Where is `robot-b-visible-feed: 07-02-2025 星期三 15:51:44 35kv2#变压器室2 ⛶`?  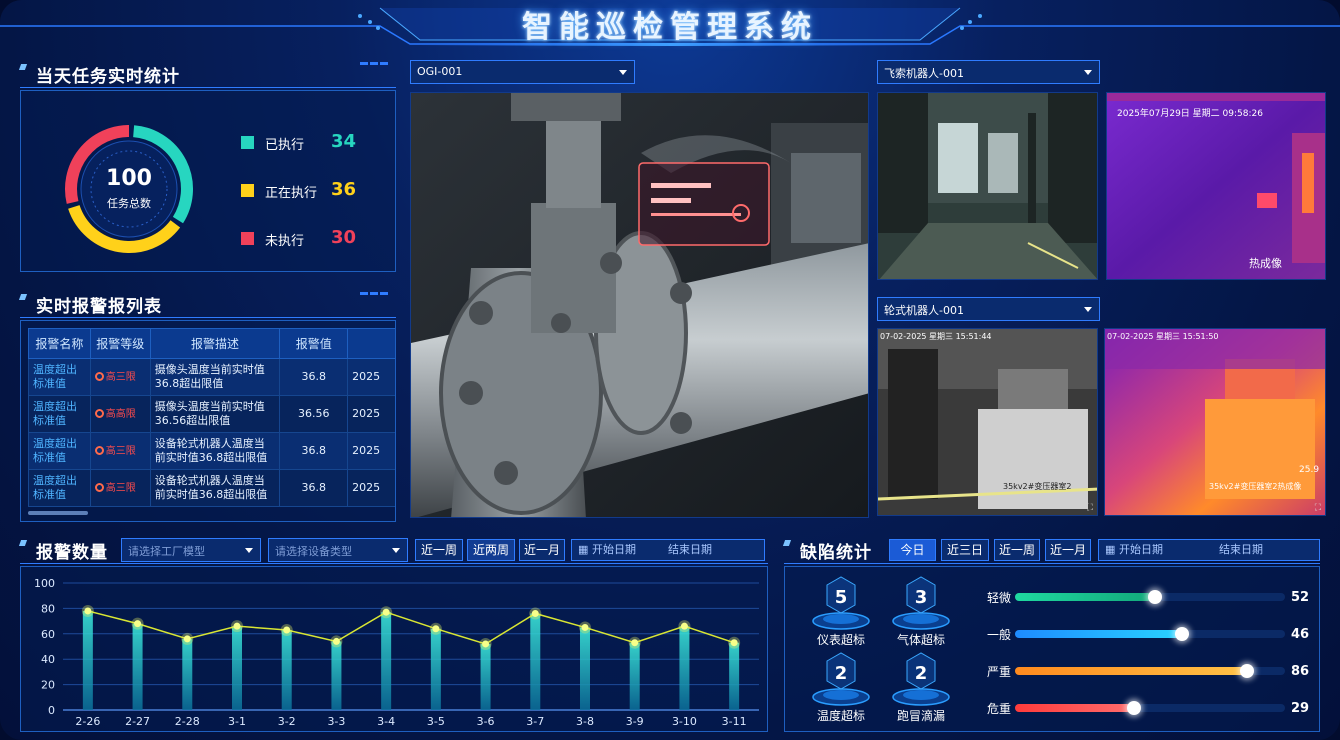
robot-b-visible-feed: 07-02-2025 星期三 15:51:44 35kv2#变压器室2 ⛶ is located at coordinates (987, 422).